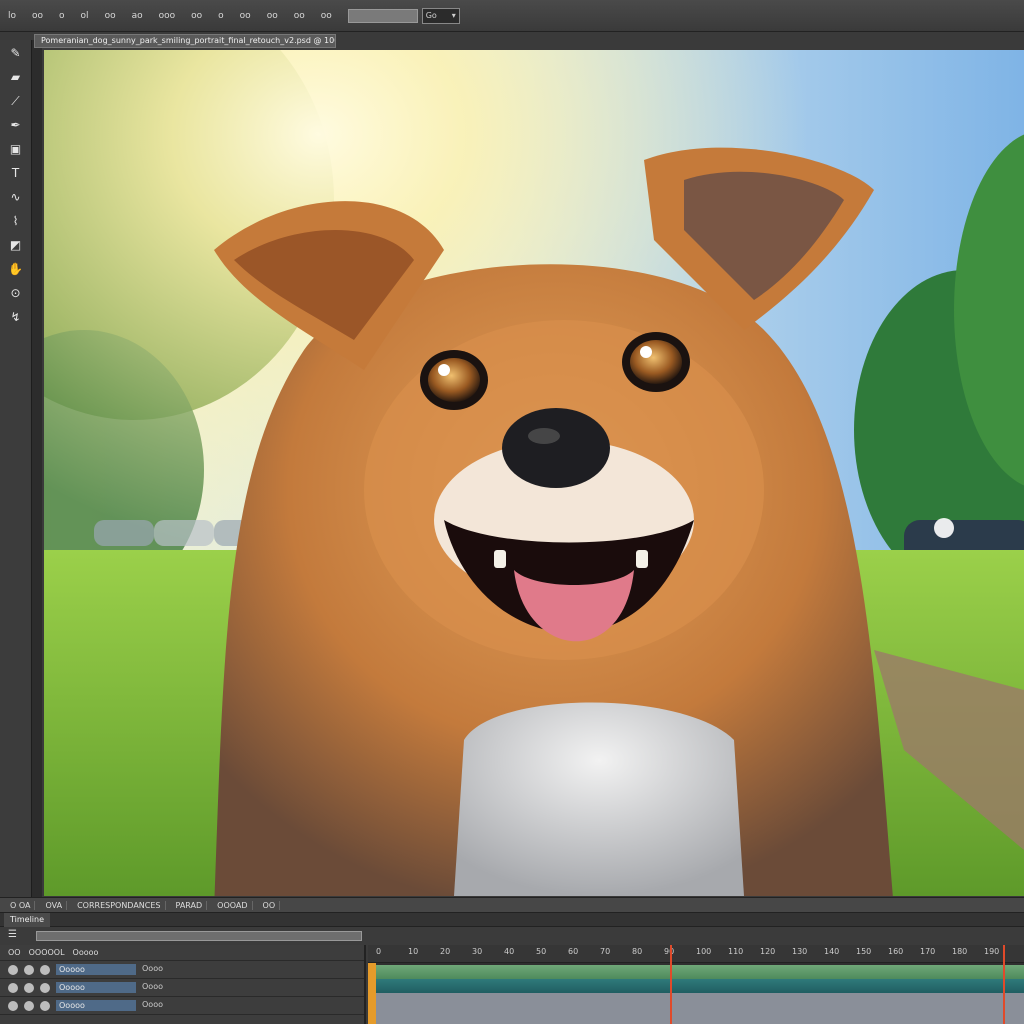 This screenshot has width=1024, height=1024. What do you see at coordinates (16, 221) in the screenshot?
I see `dropper-icon: ⌇` at bounding box center [16, 221].